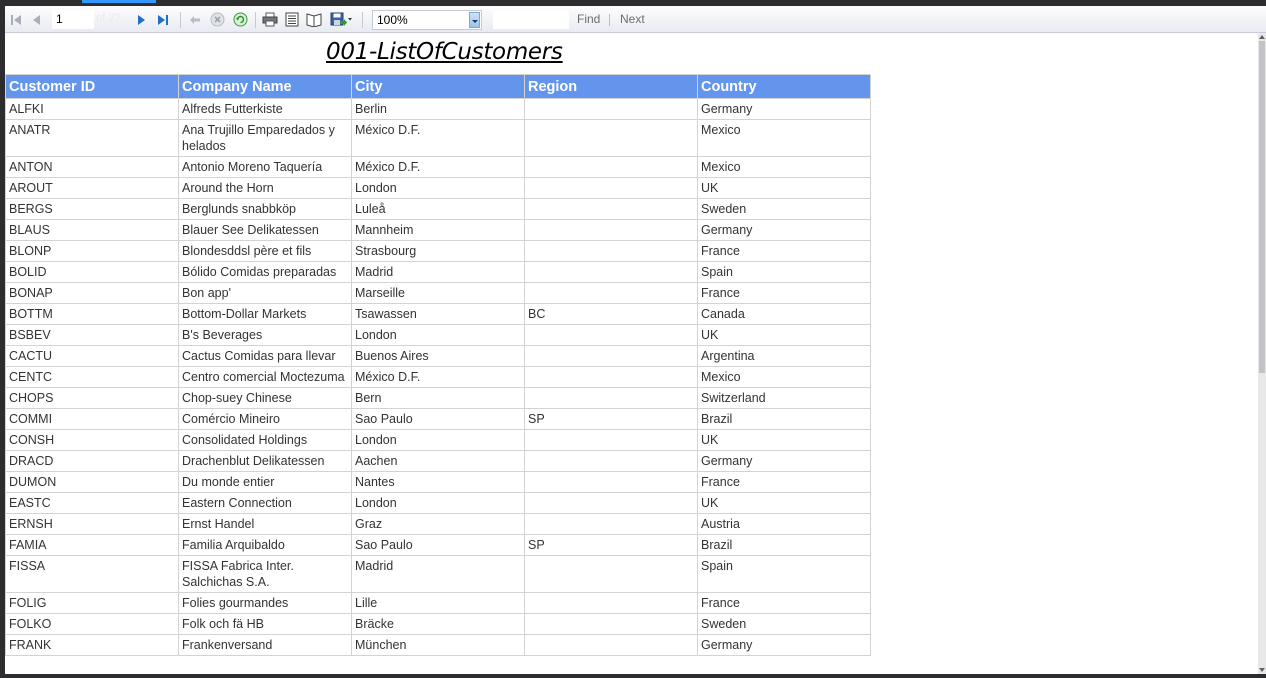 Image resolution: width=1266 pixels, height=678 pixels. I want to click on stop-icon, so click(217, 19).